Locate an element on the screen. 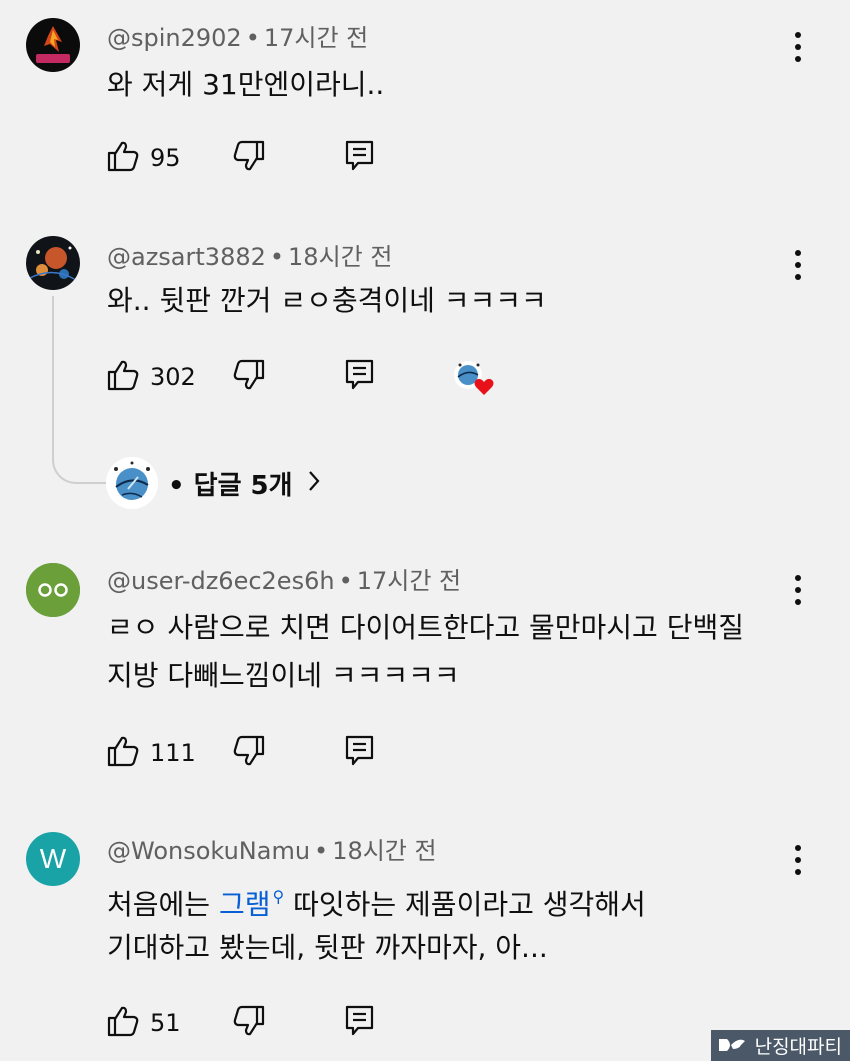 The height and width of the screenshot is (1061, 850). like-button: 95 is located at coordinates (143, 158).